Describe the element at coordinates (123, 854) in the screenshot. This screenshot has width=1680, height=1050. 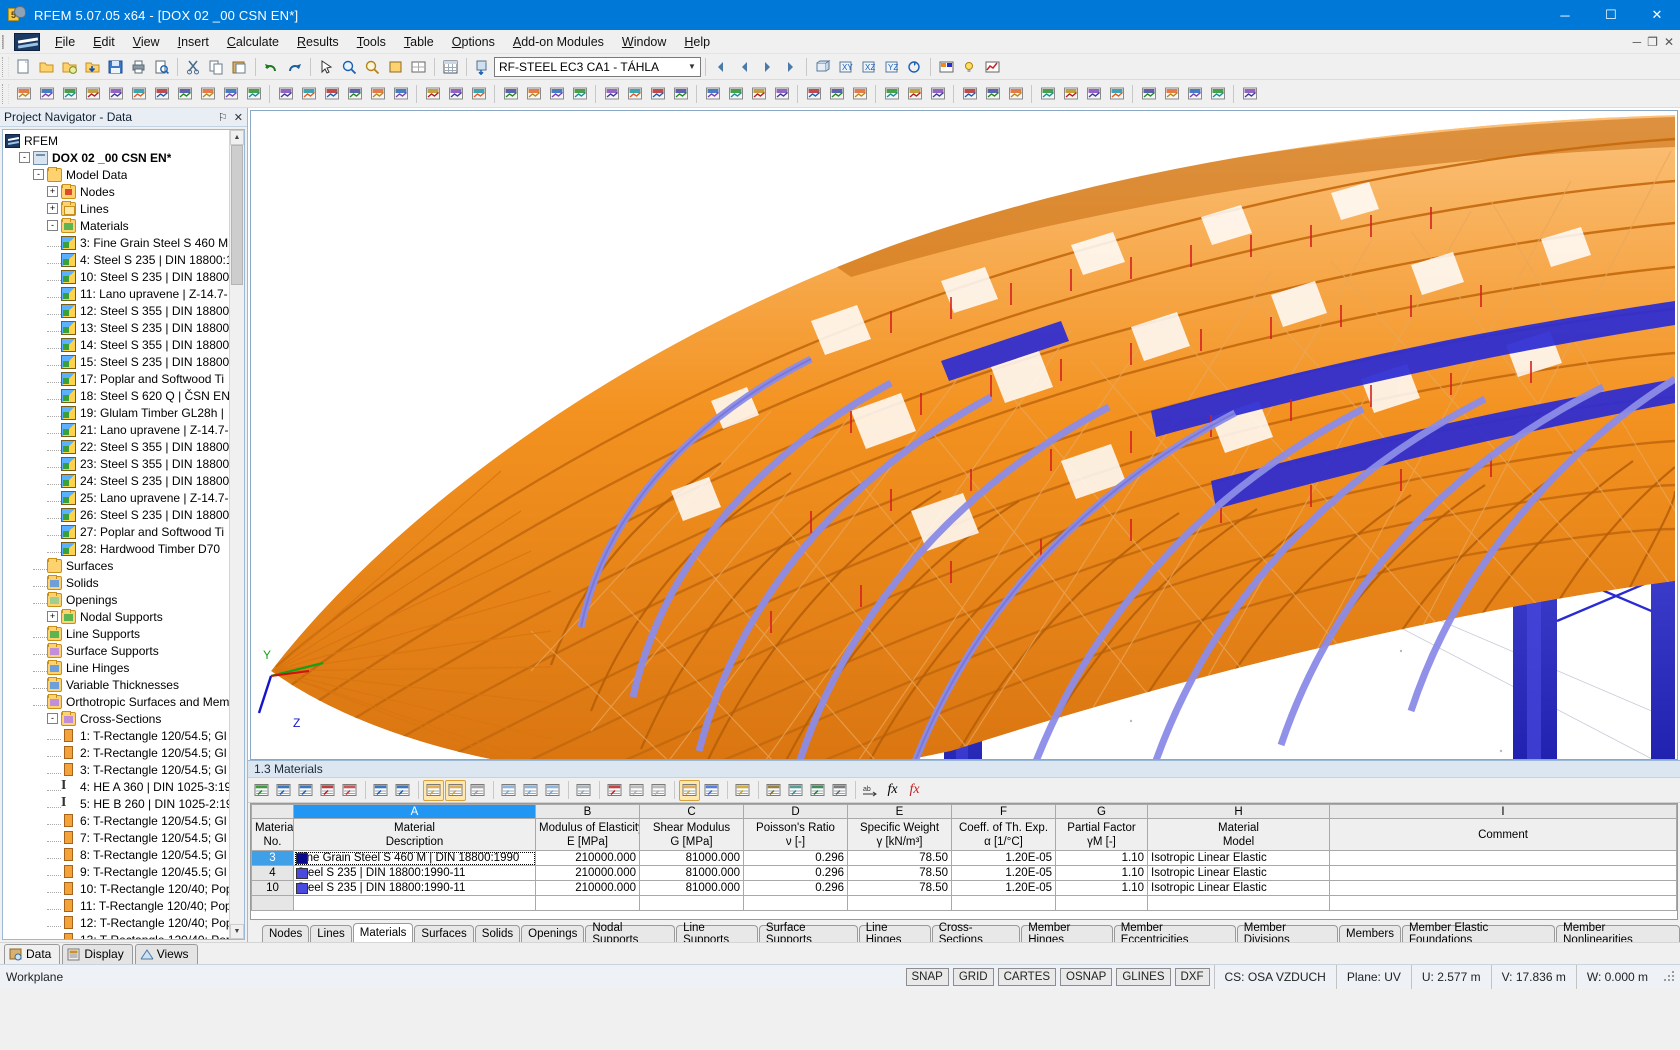
I see `tree-node-8-t-rectangle-120-54-5-gl: 8: T-Rectangle 120/54.5; Gl` at that location.